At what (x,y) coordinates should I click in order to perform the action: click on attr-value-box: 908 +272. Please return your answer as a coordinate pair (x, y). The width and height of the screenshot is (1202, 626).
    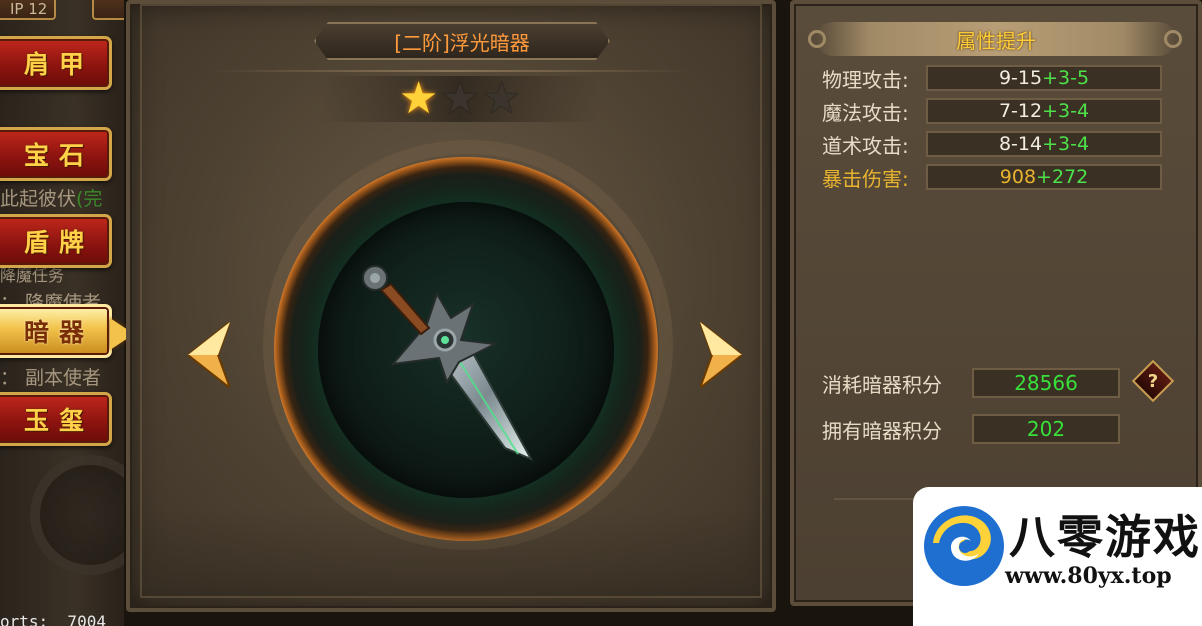
    Looking at the image, I should click on (1044, 177).